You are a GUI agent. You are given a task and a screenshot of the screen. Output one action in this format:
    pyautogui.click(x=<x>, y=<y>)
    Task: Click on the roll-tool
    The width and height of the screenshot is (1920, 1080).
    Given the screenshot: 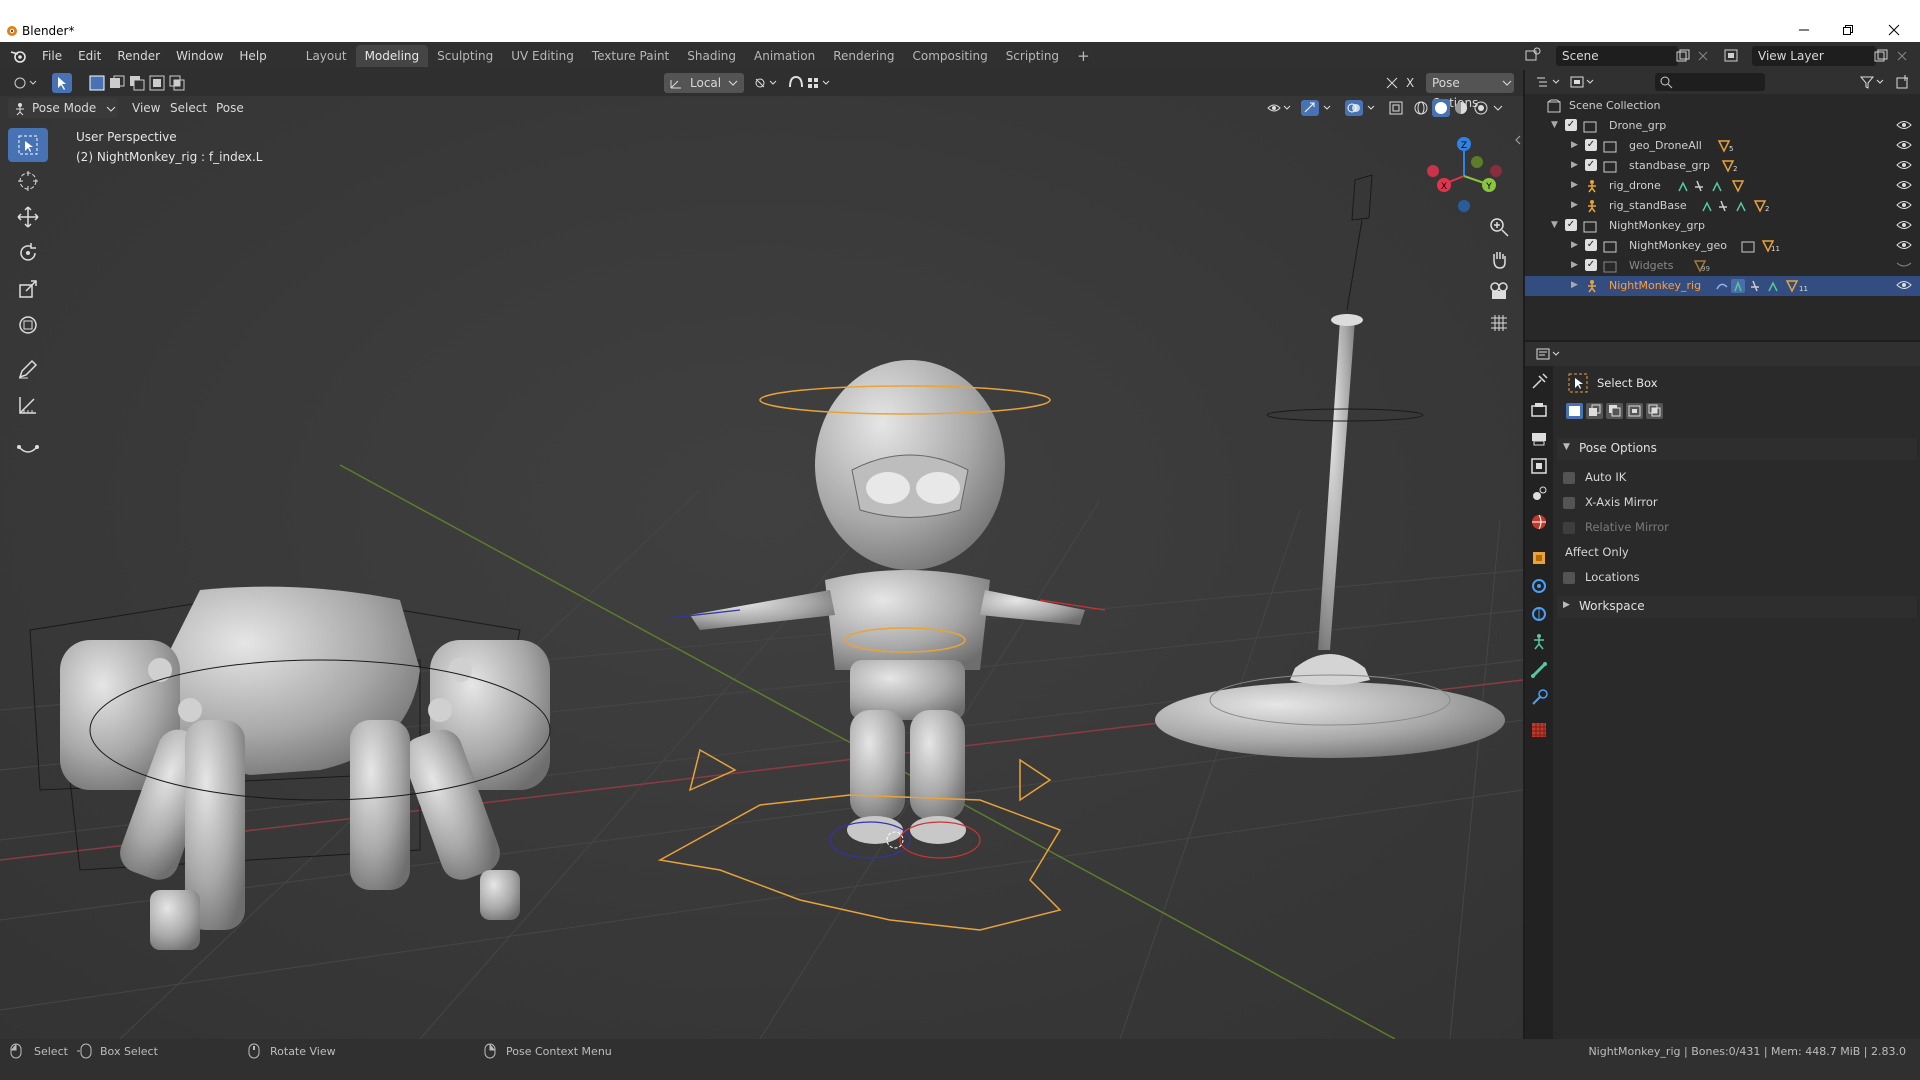 What is the action you would take?
    pyautogui.click(x=28, y=449)
    